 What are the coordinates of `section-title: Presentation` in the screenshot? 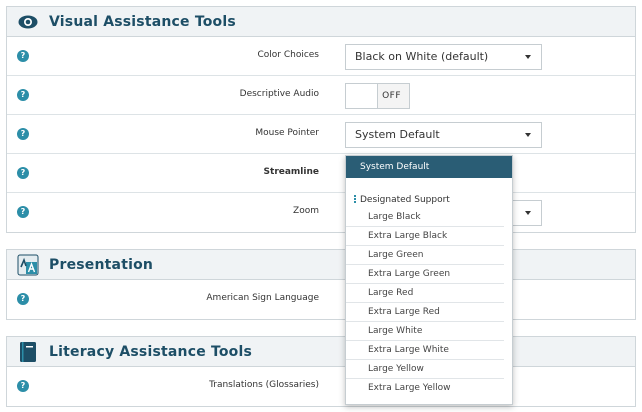 It's located at (101, 264).